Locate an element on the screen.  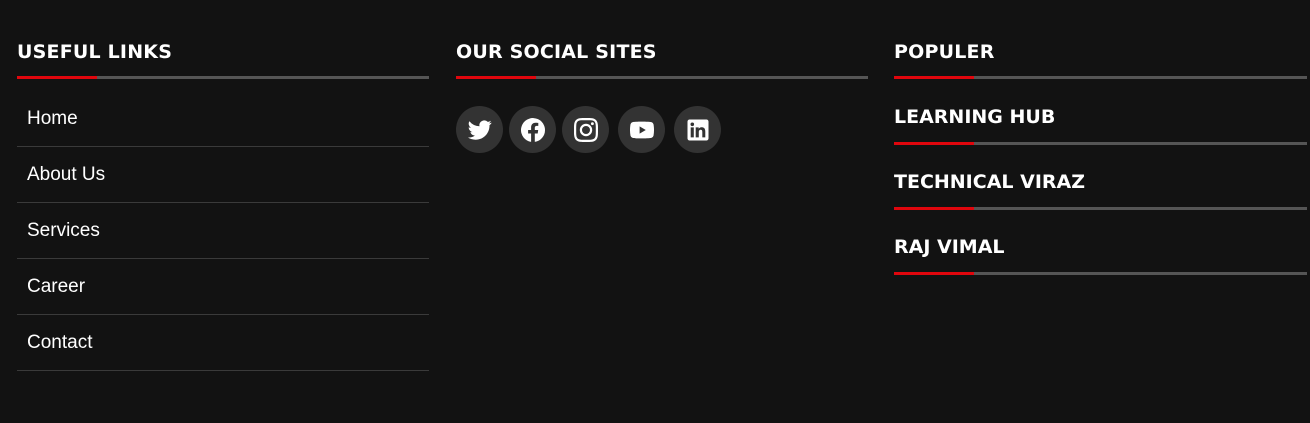
popular-divider is located at coordinates (1100, 77).